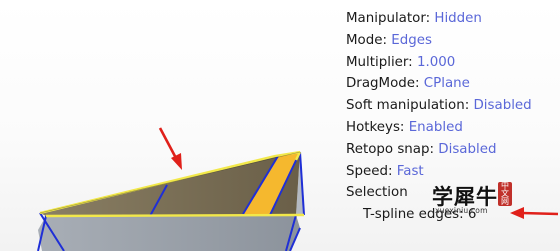  I want to click on hud-label: DragMode:, so click(383, 84).